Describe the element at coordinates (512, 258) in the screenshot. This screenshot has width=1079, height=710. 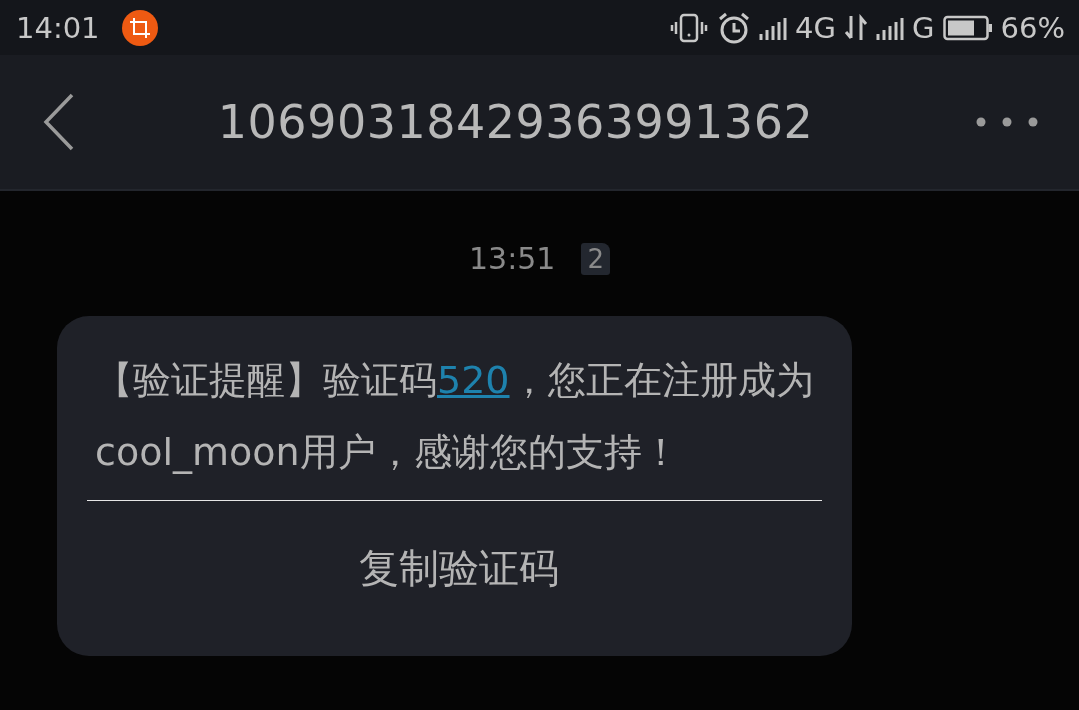
I see `message-timestamp: 13:51` at that location.